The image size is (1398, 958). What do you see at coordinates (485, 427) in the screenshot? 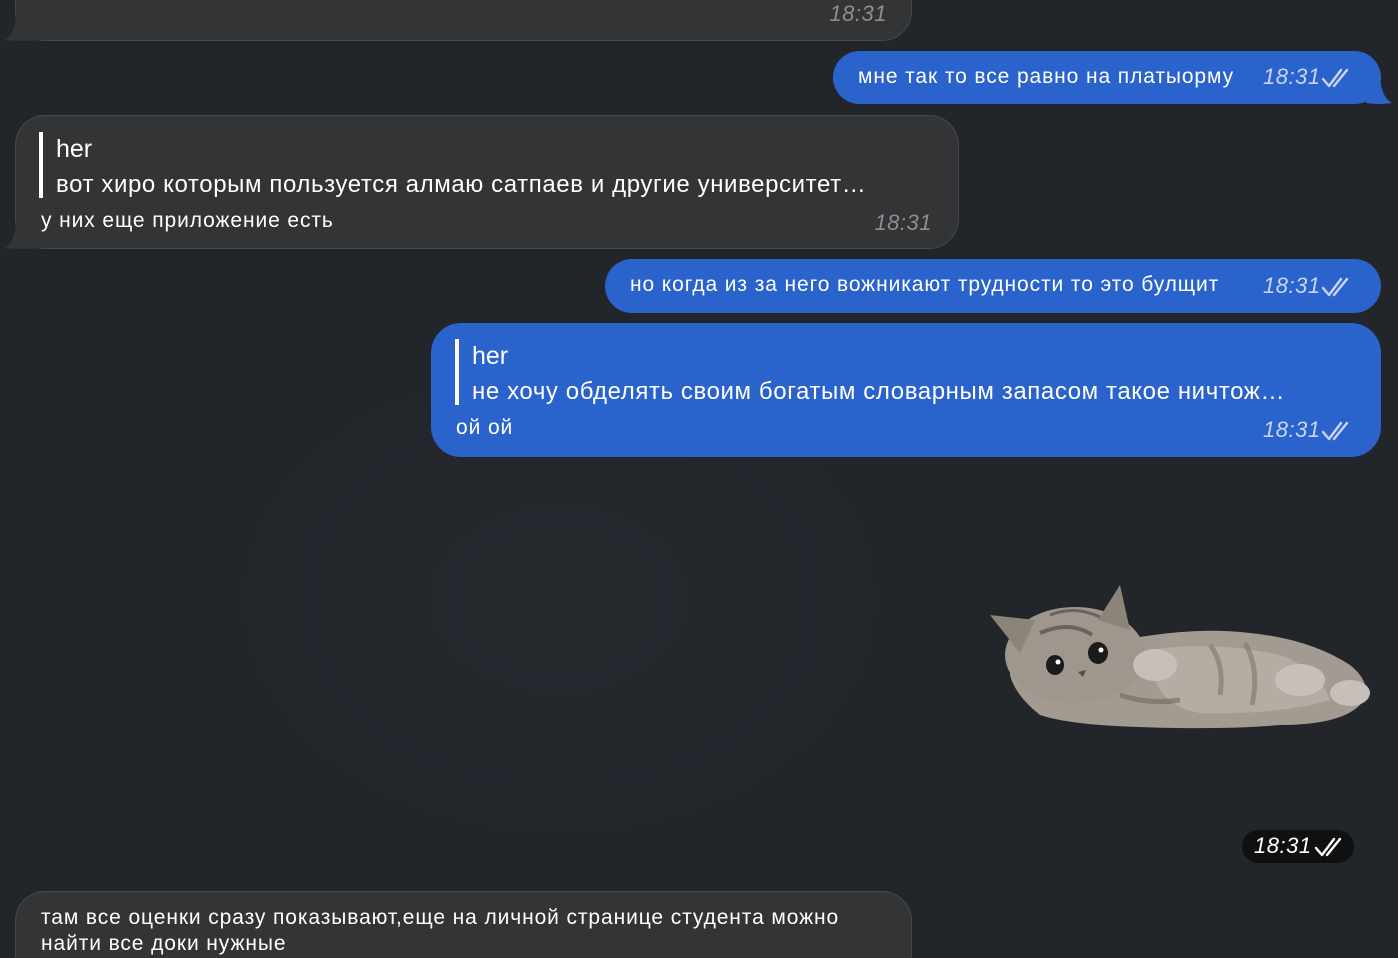
I see `message-text: ой ой` at bounding box center [485, 427].